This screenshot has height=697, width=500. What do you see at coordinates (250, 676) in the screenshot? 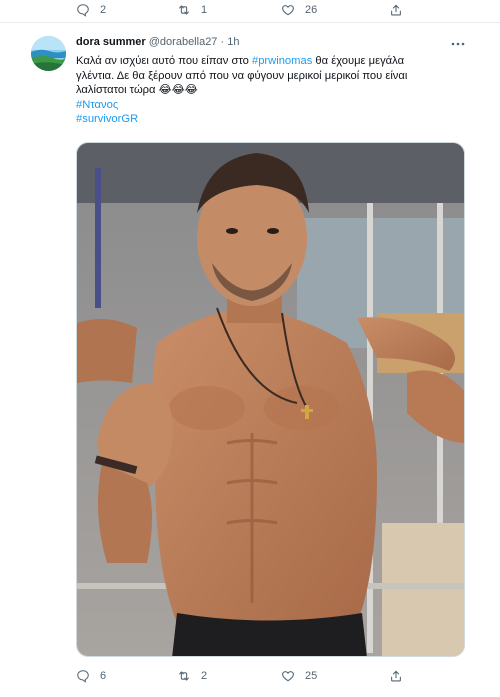
I see `tweet-action-bar: 6 2 25` at bounding box center [250, 676].